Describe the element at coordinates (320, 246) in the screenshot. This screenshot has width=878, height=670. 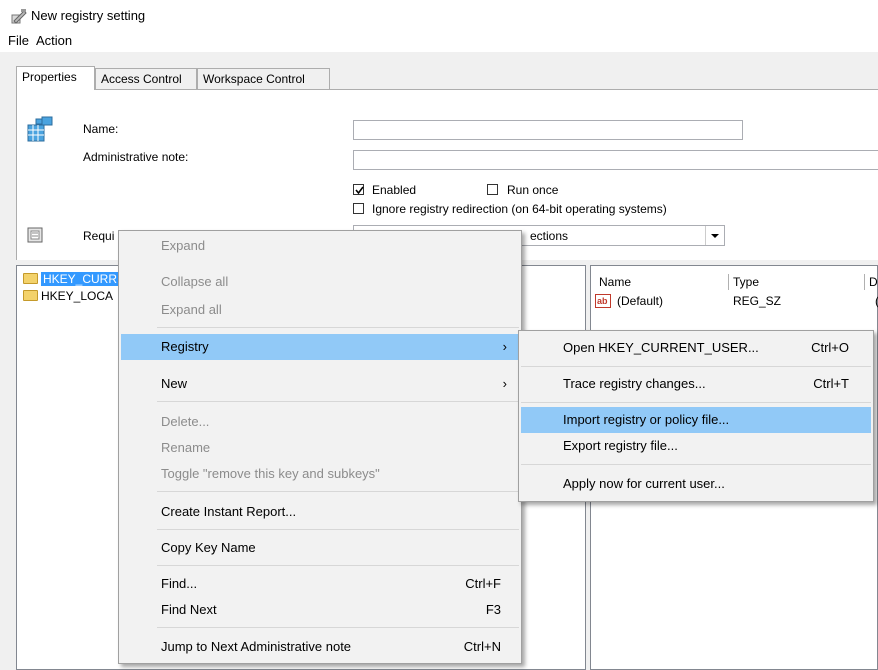
I see `menu-item-expand: Expand` at that location.